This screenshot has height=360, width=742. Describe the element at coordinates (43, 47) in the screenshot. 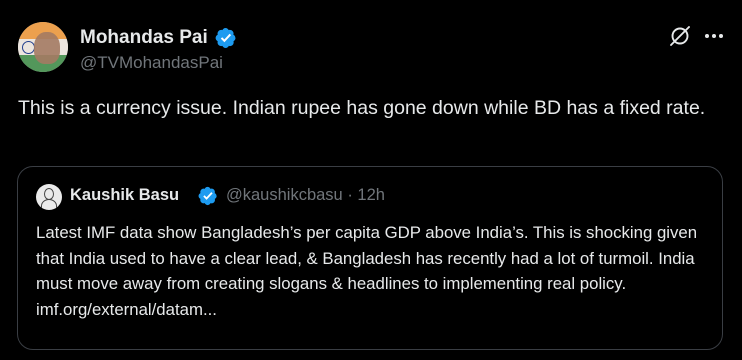

I see `author-avatar` at that location.